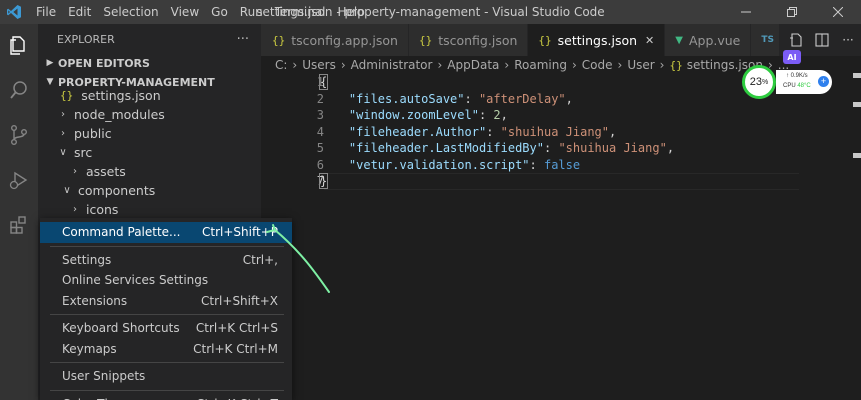 Image resolution: width=861 pixels, height=400 pixels. I want to click on tab-app-vue: ▼ App.vue, so click(708, 40).